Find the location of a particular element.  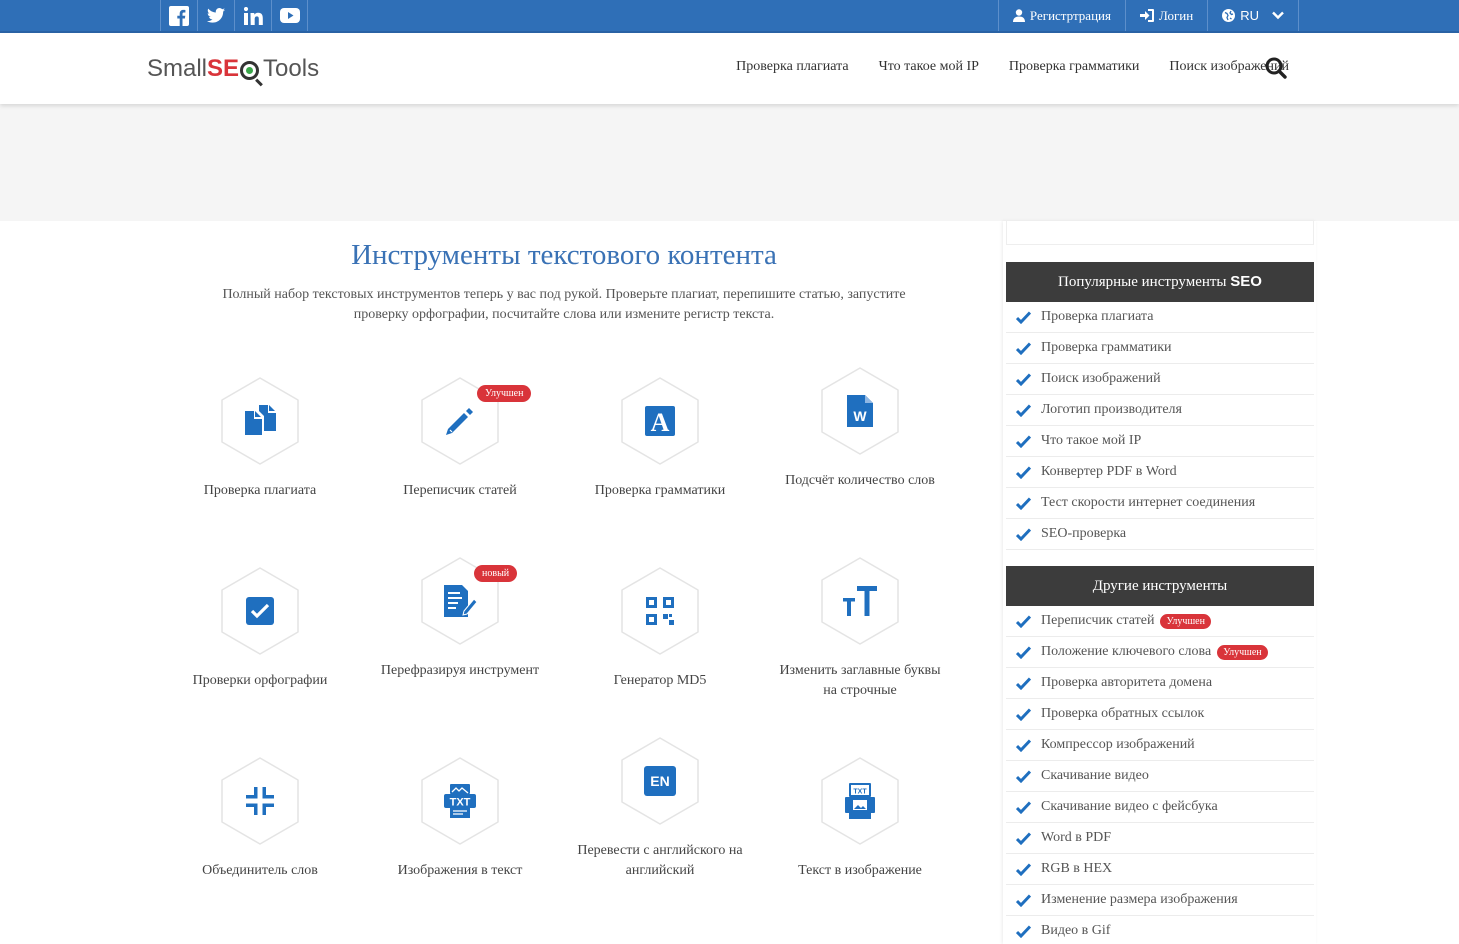

login-label: Логин is located at coordinates (1176, 15).